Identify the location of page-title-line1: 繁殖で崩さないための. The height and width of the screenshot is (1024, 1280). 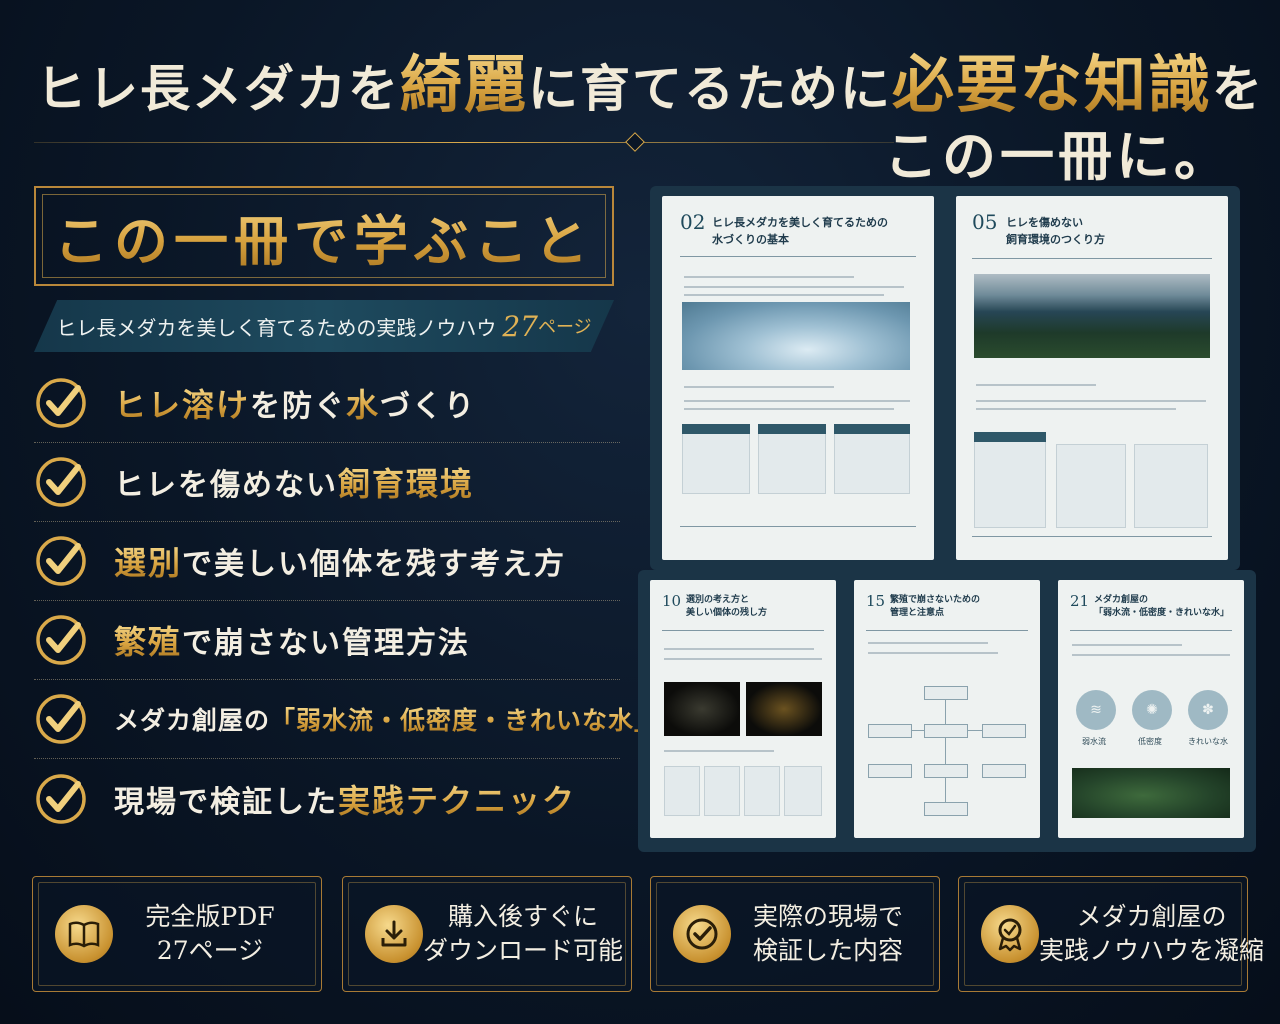
(935, 600).